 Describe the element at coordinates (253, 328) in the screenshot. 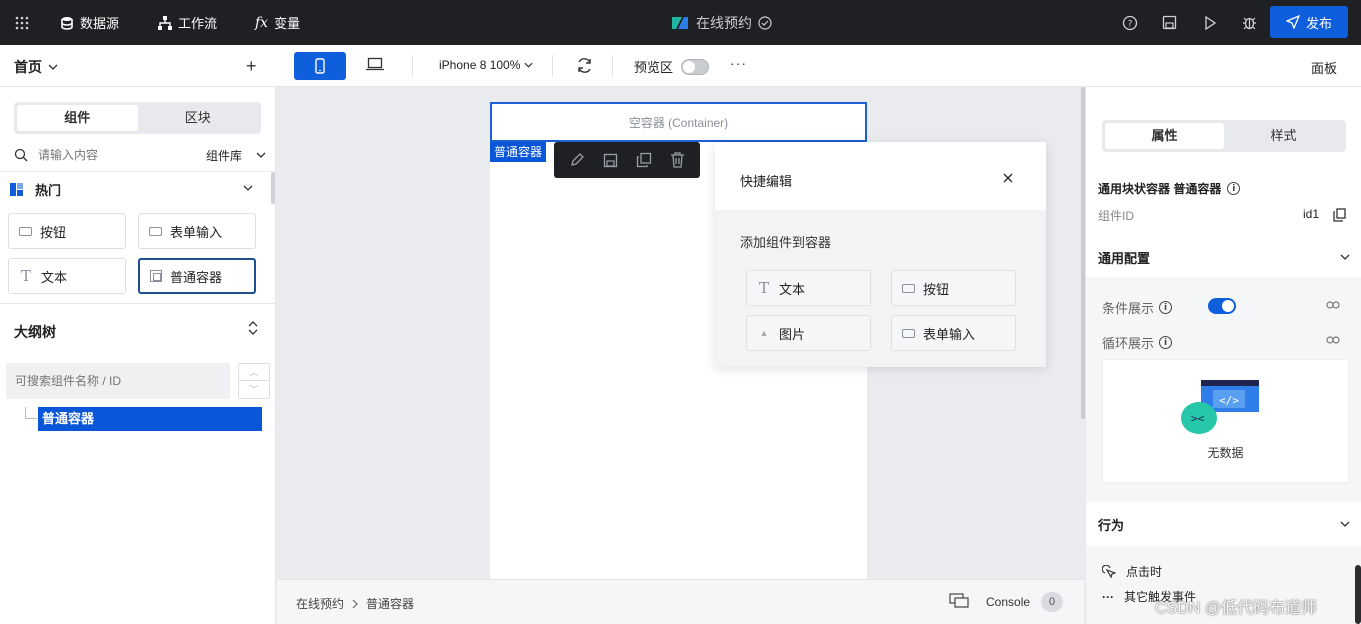

I see `expand-collapse-icon` at that location.